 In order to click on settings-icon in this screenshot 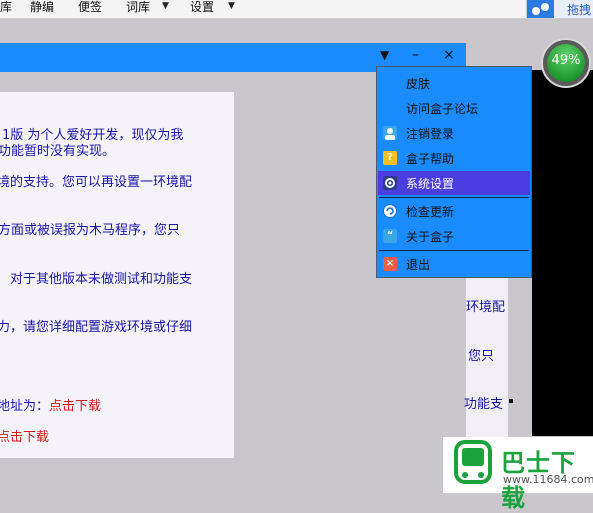, I will do `click(390, 183)`.